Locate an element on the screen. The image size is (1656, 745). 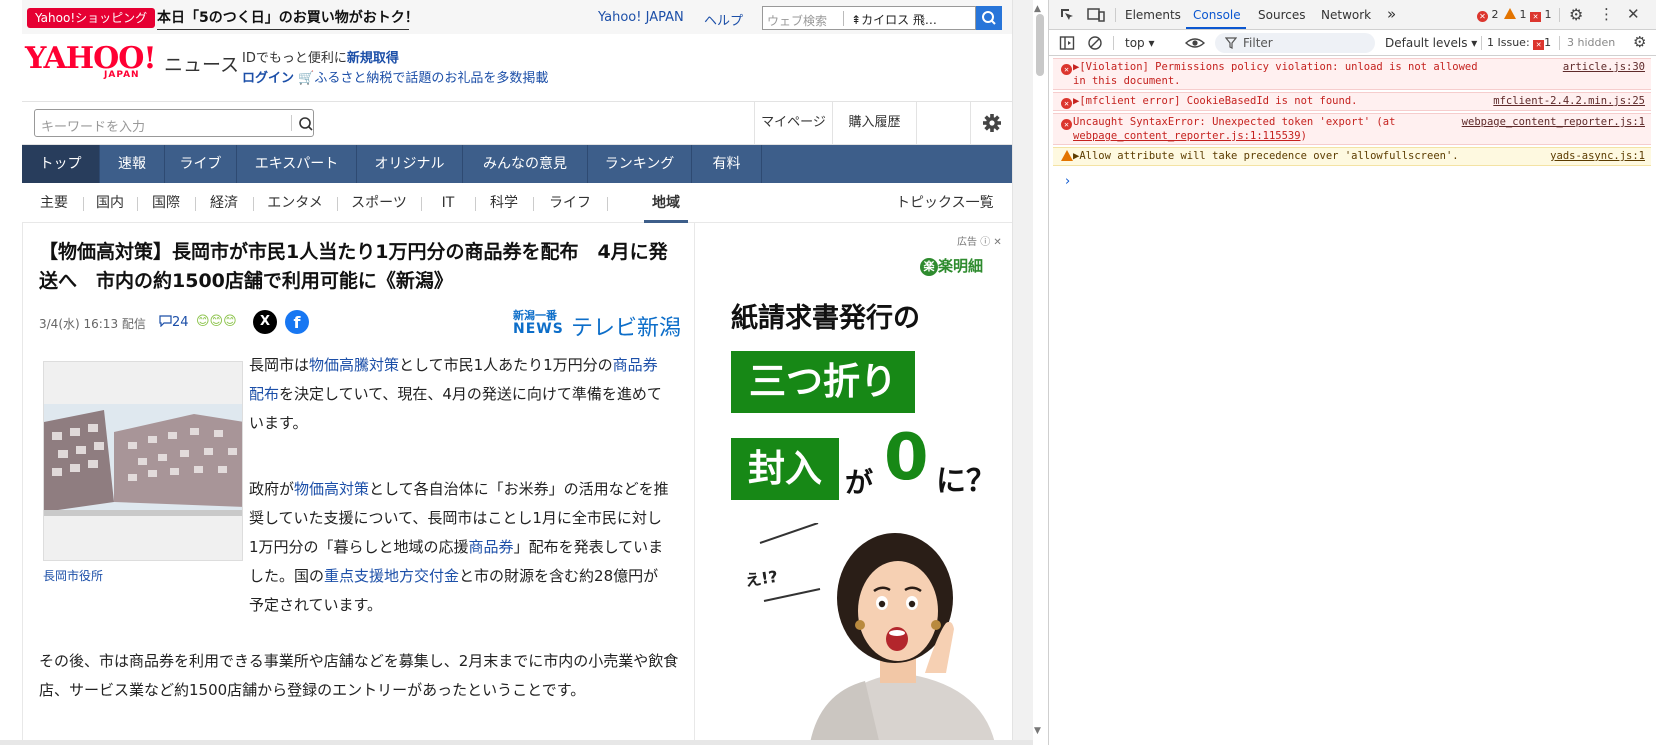
reaction-faces-icon: 😊😊😊 is located at coordinates (216, 321).